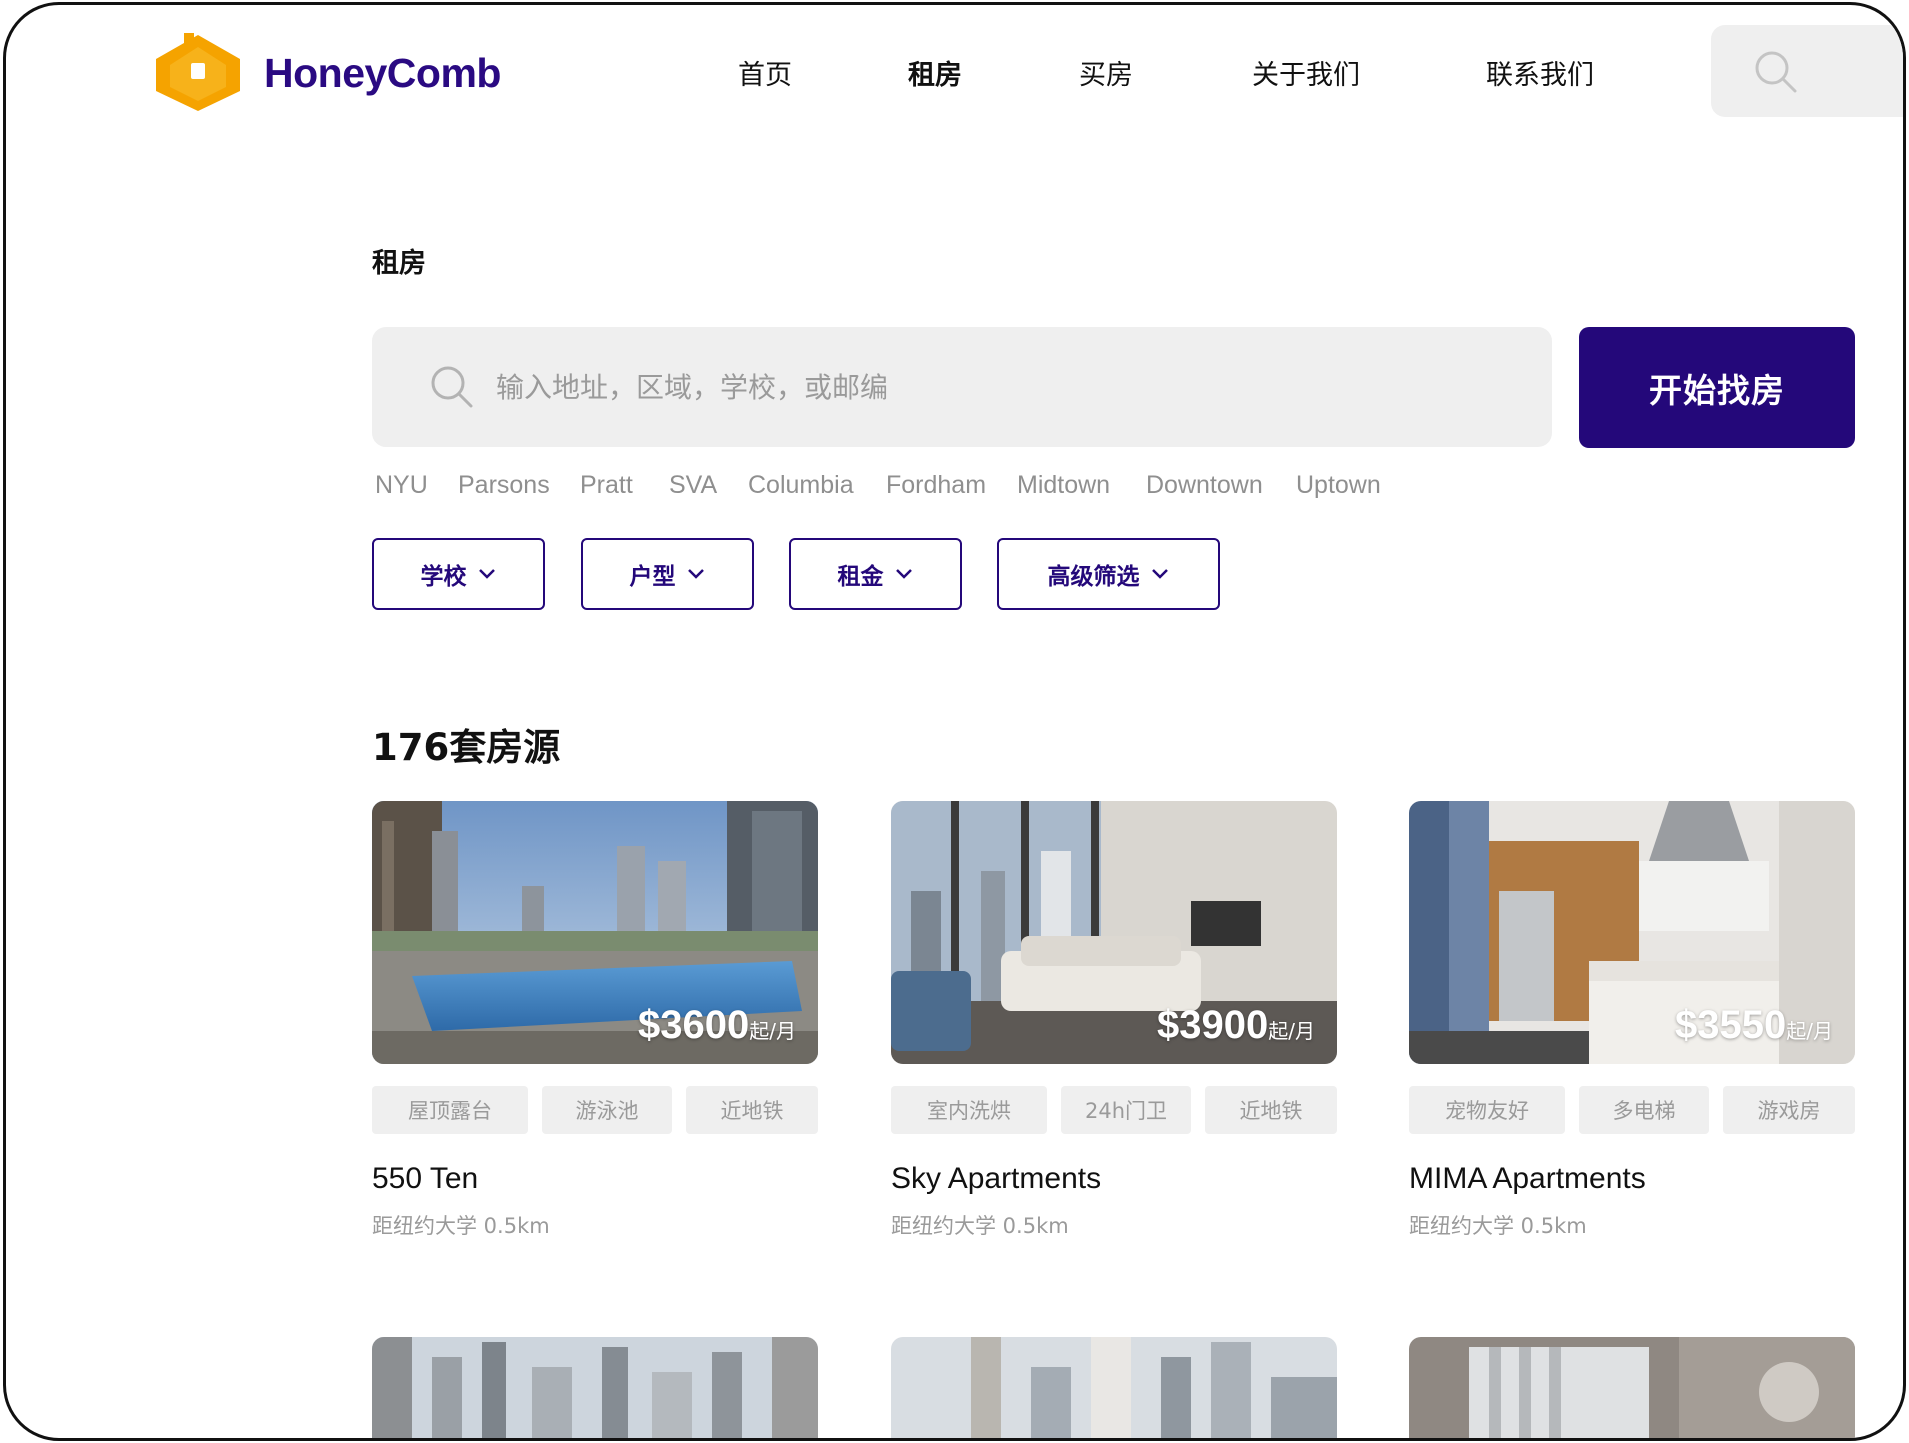  What do you see at coordinates (1487, 1110) in the screenshot?
I see `amenity-tag: 宠物友好` at bounding box center [1487, 1110].